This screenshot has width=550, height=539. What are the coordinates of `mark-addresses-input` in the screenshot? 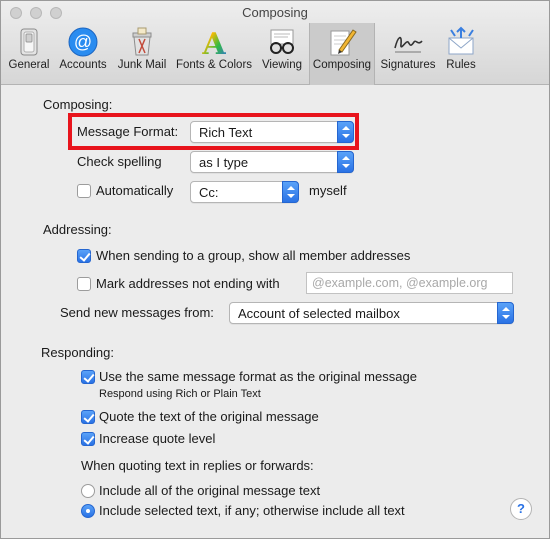 It's located at (409, 283).